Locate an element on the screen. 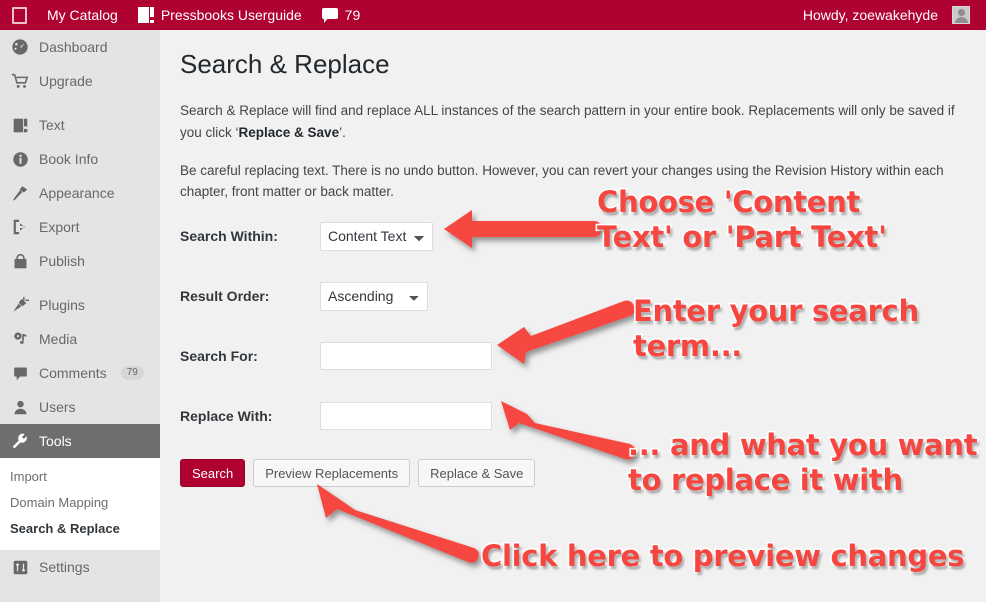  user-avatar-icon is located at coordinates (961, 15).